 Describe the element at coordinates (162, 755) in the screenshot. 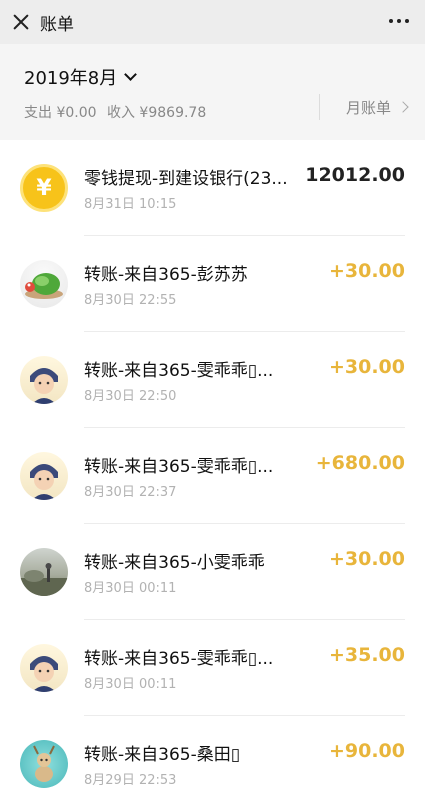

I see `transaction-title: 转账-来自365-桑田▯` at that location.